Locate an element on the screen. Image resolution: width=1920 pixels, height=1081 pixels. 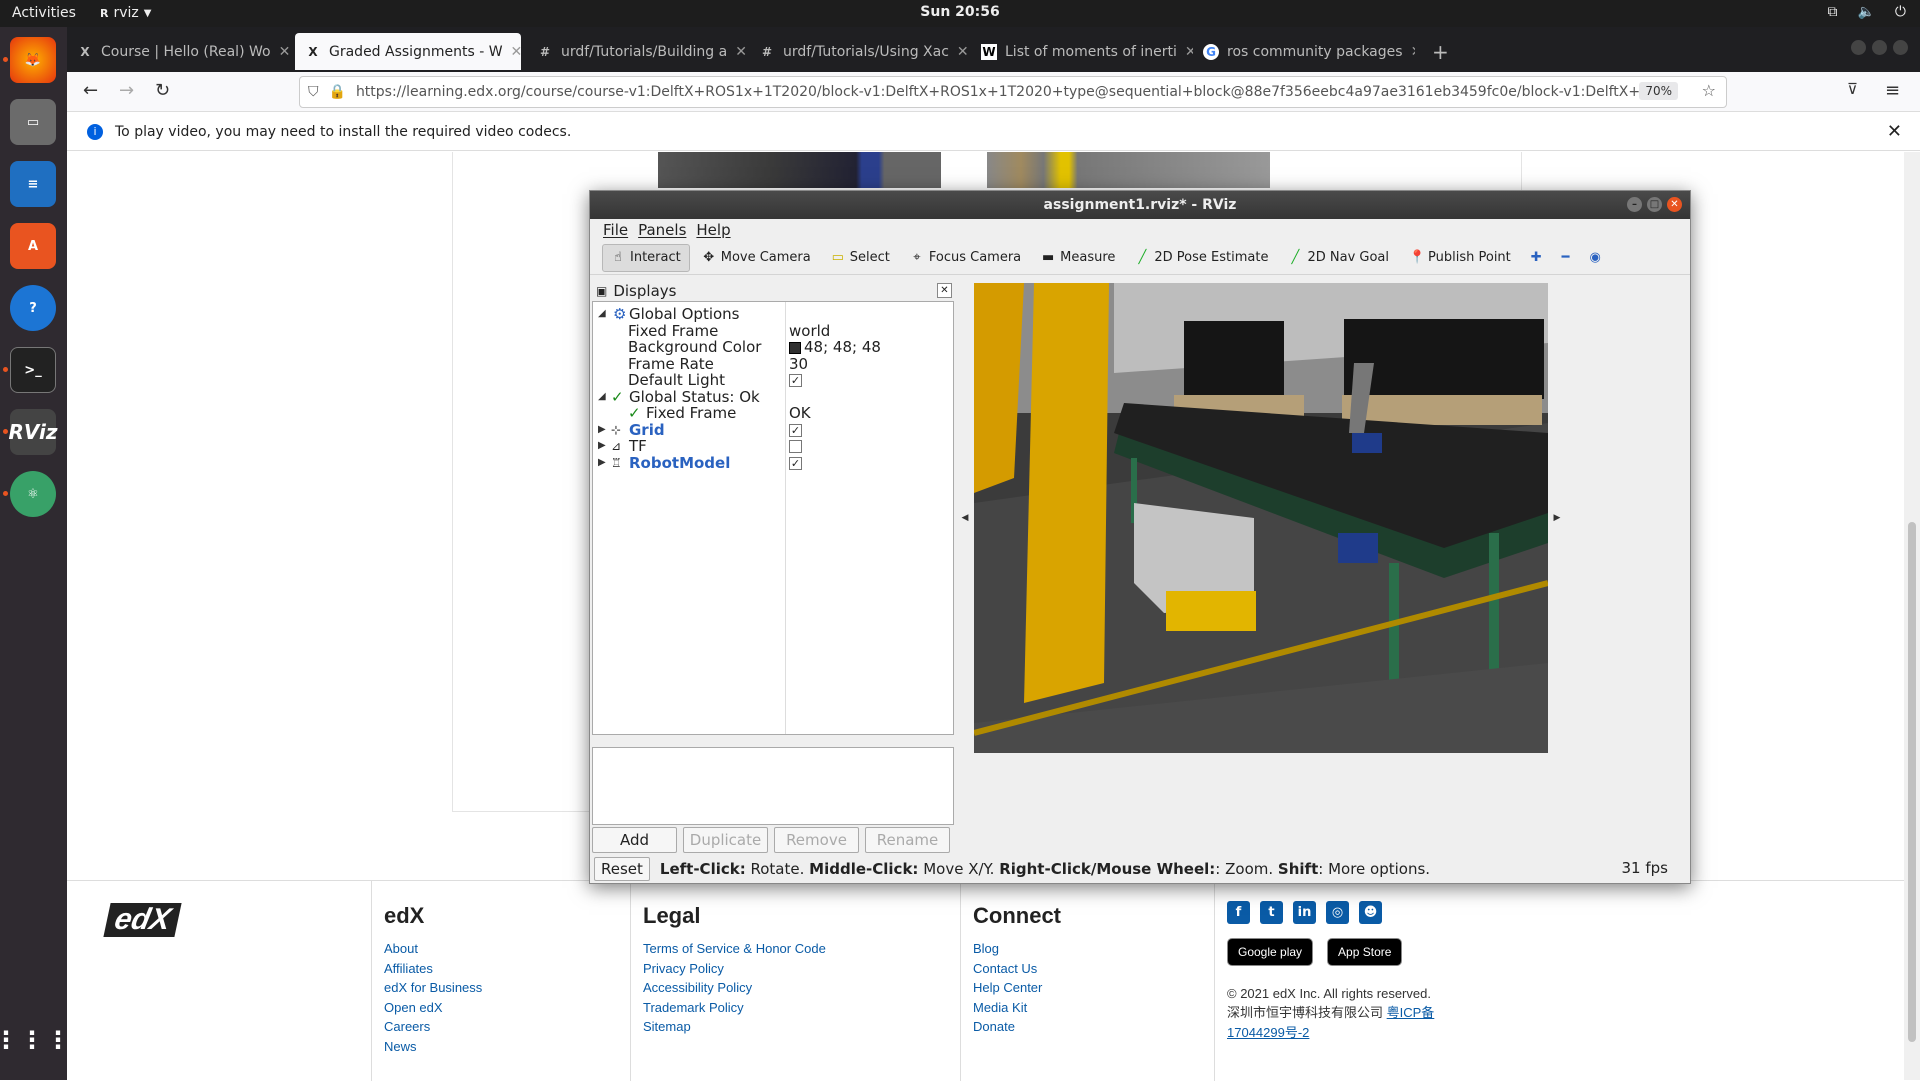
interact-tool: ☝ Interact is located at coordinates (646, 257).